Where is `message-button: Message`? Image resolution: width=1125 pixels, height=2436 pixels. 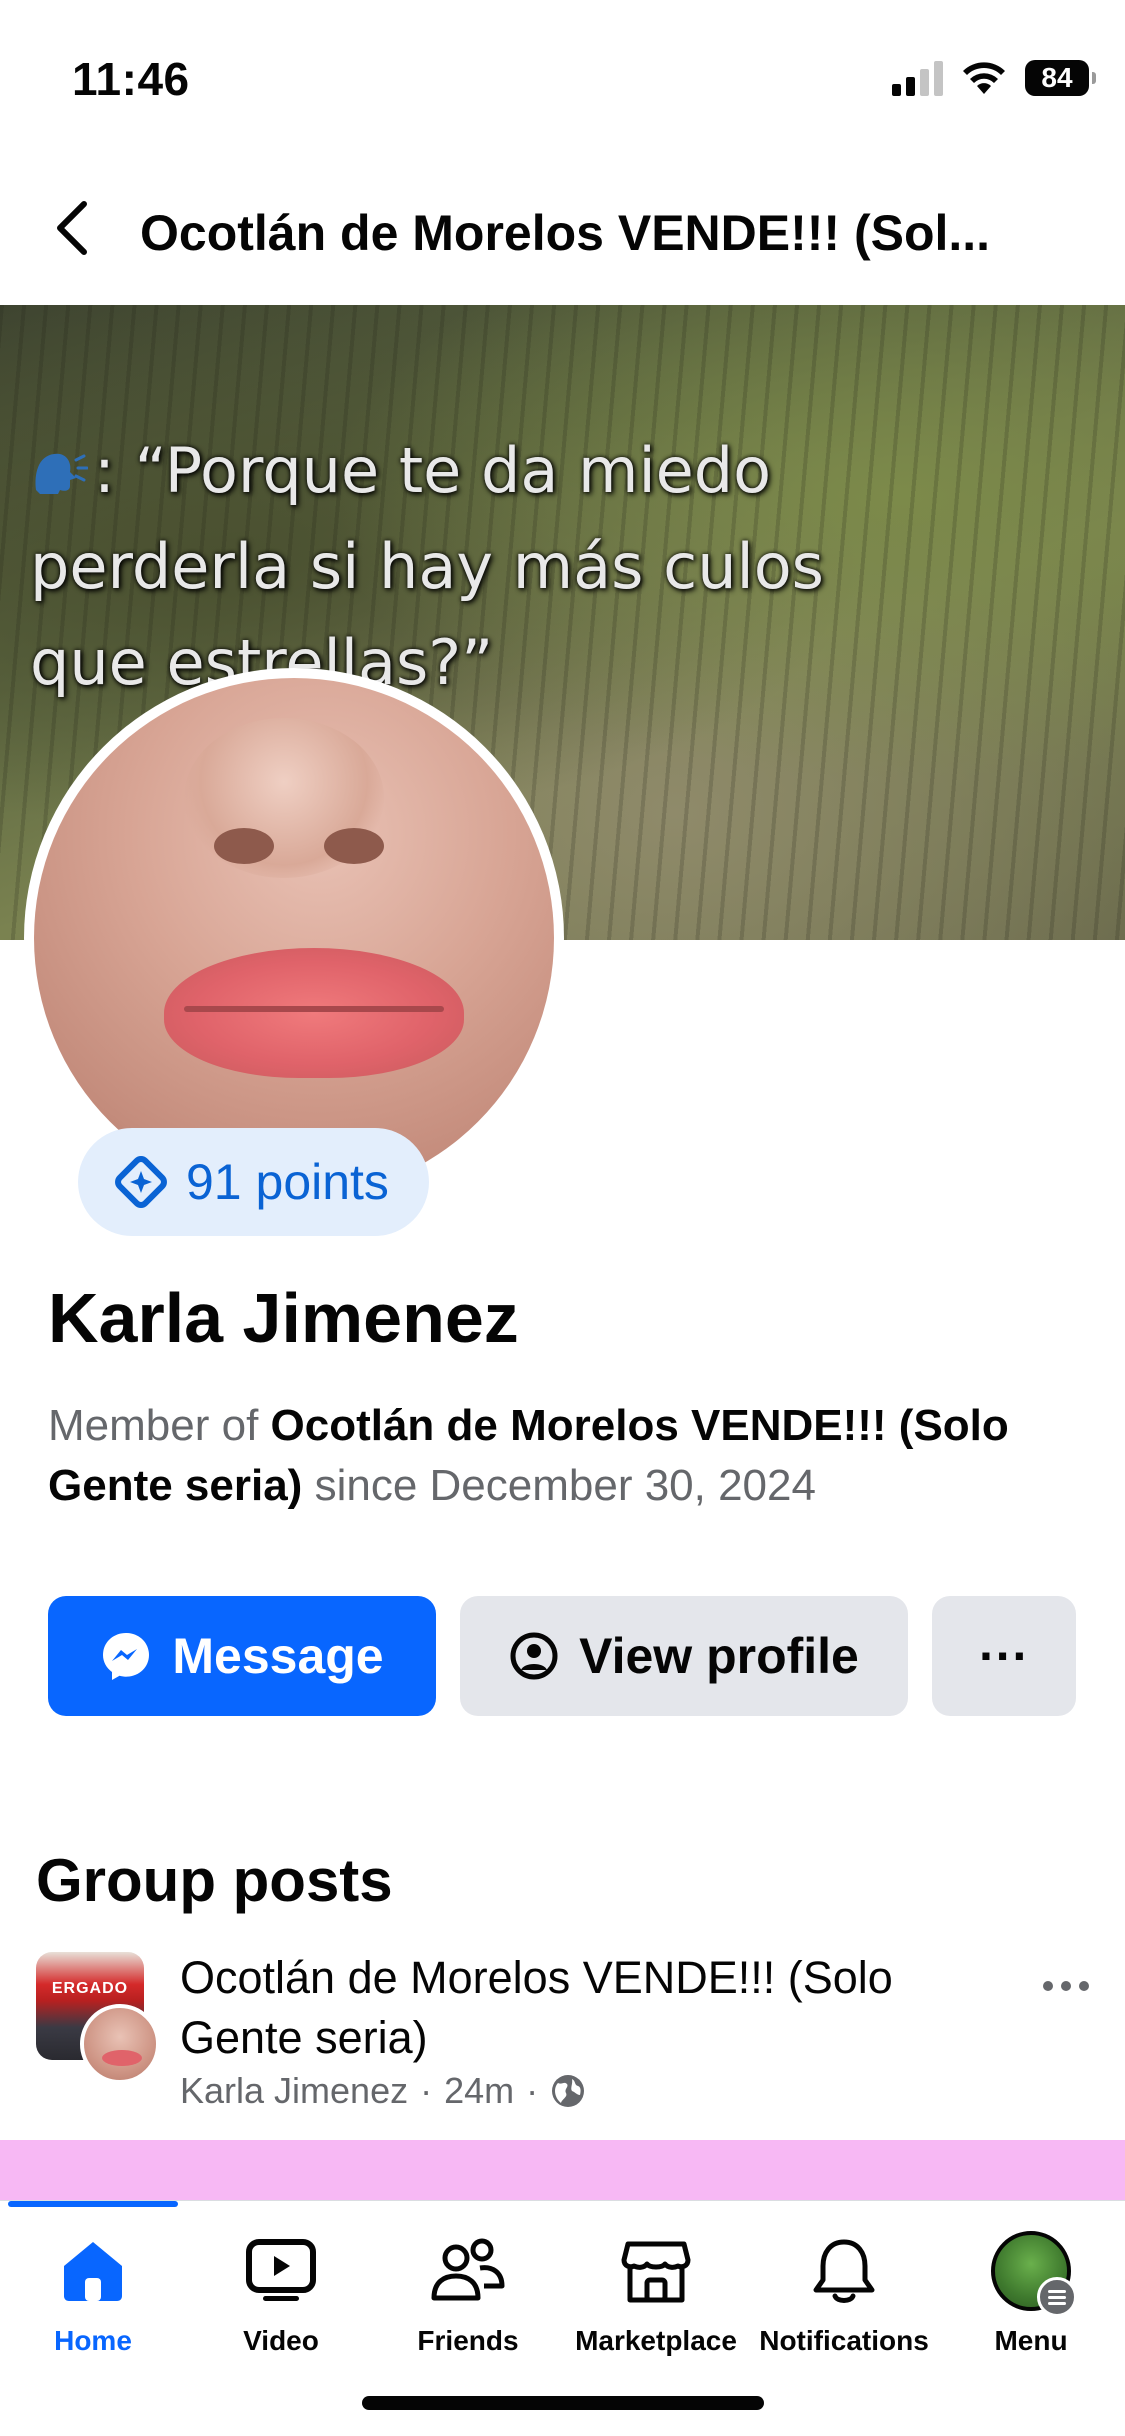 message-button: Message is located at coordinates (242, 1656).